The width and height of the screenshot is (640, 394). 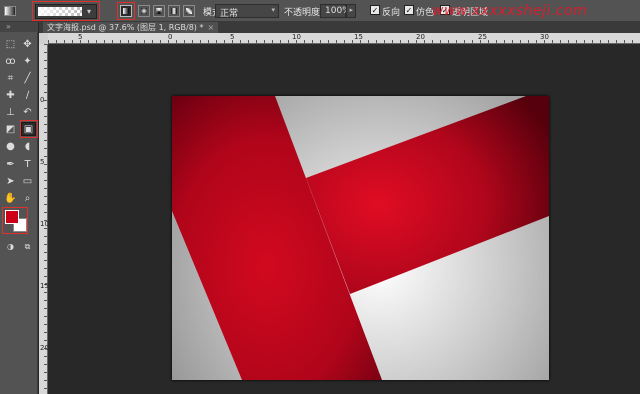 What do you see at coordinates (391, 13) in the screenshot?
I see `reverse-label: 反向` at bounding box center [391, 13].